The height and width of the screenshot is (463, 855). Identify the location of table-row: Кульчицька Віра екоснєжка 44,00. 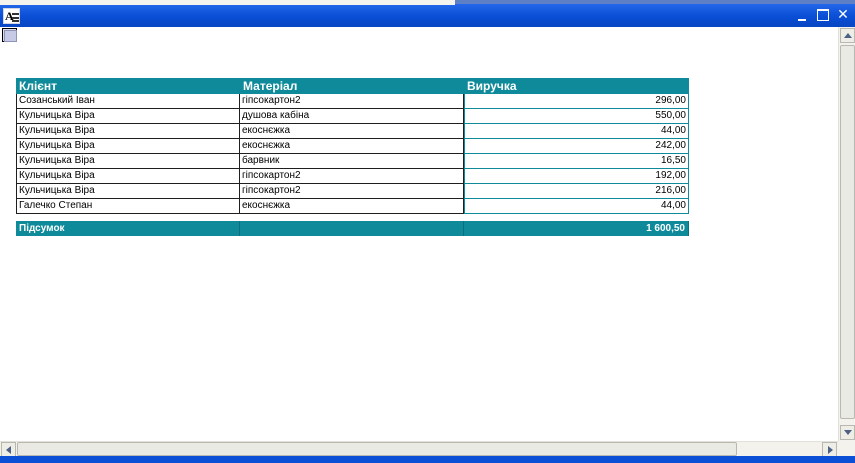
(352, 131).